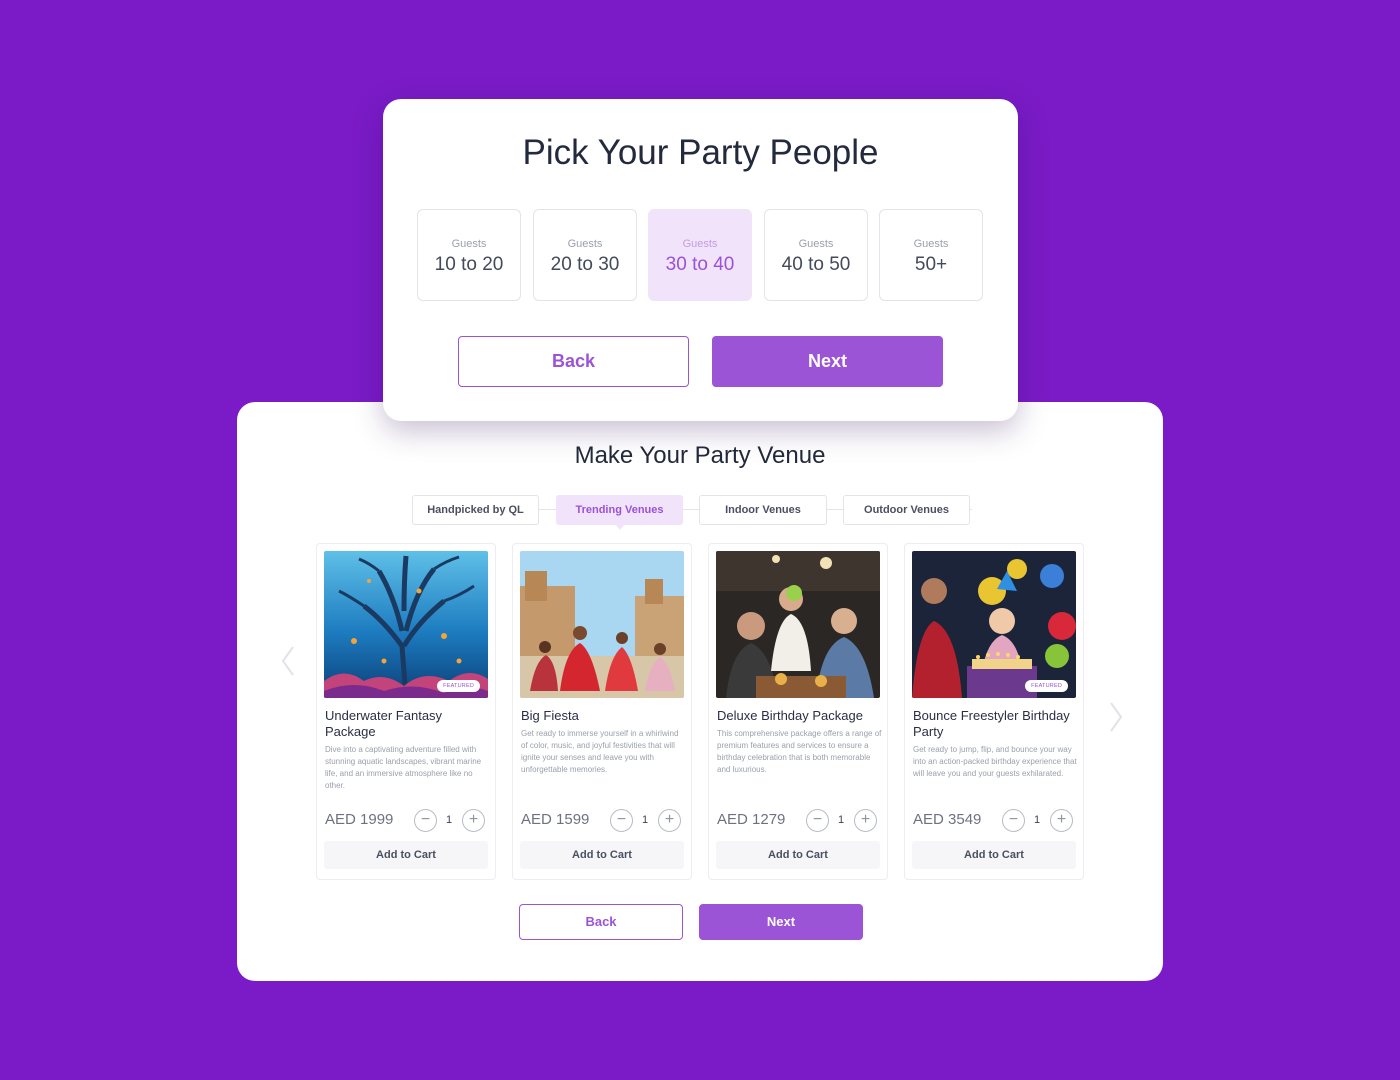  Describe the element at coordinates (602, 624) in the screenshot. I see `venue-image-fiesta` at that location.